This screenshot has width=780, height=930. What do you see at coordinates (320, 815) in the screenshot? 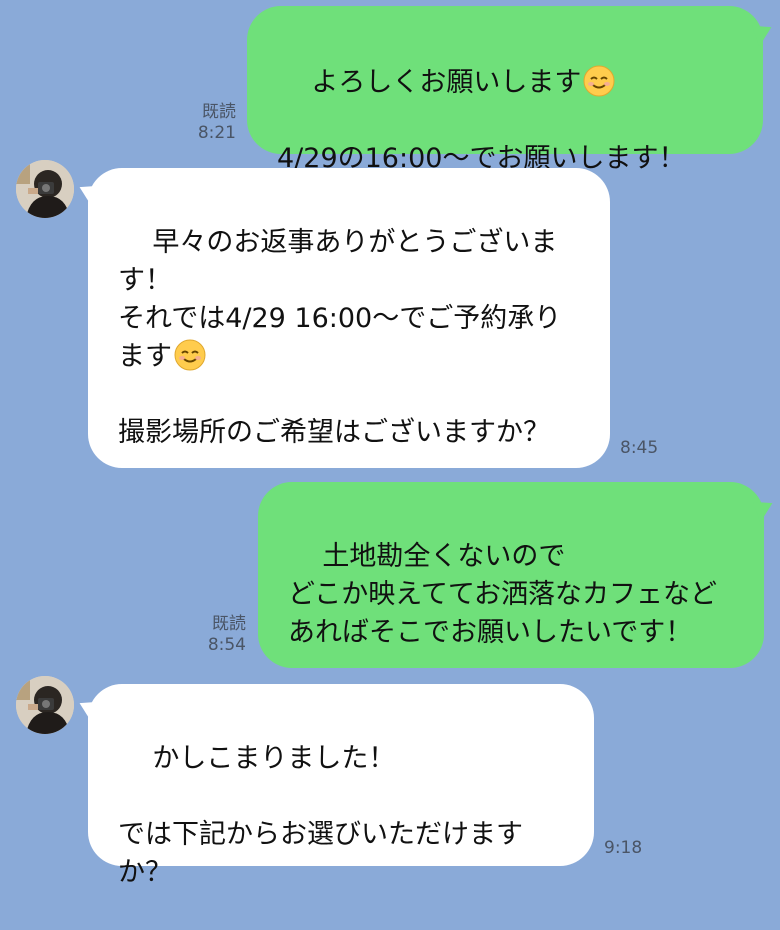
I see `message-text: かしこまりました！ では下記からお選びいただけますか？` at bounding box center [320, 815].